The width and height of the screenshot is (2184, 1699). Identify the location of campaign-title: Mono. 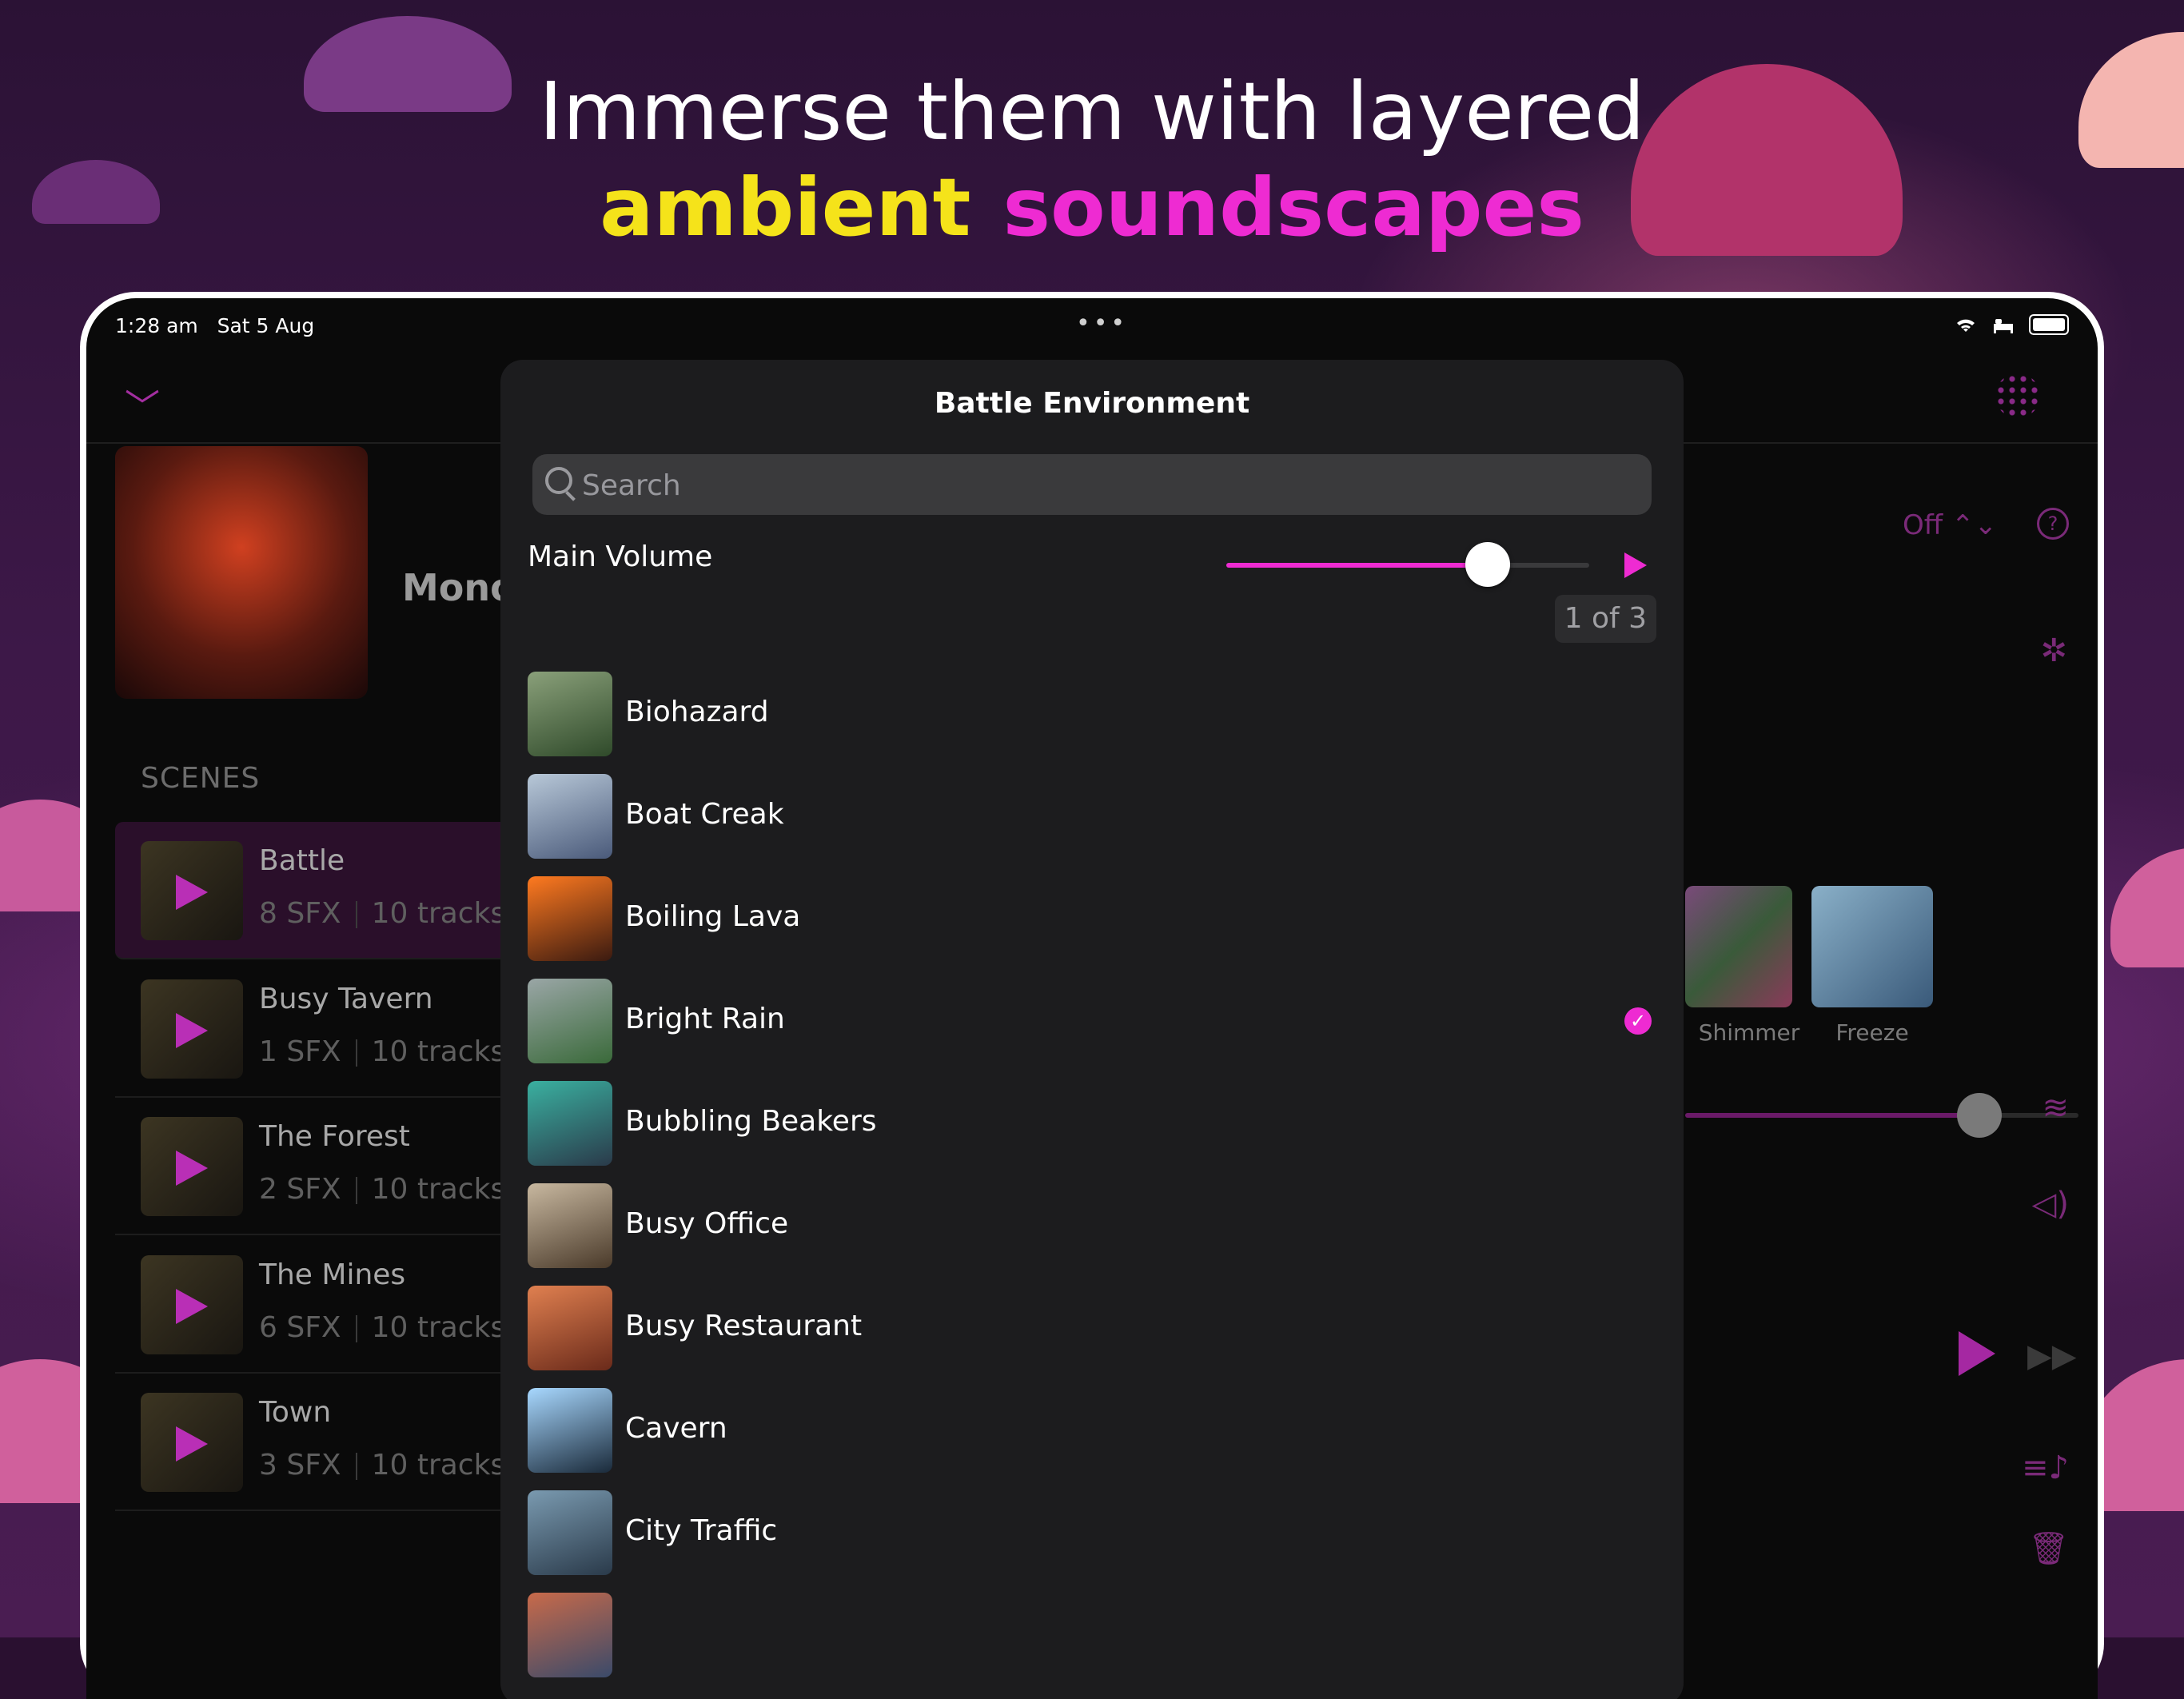
(459, 587).